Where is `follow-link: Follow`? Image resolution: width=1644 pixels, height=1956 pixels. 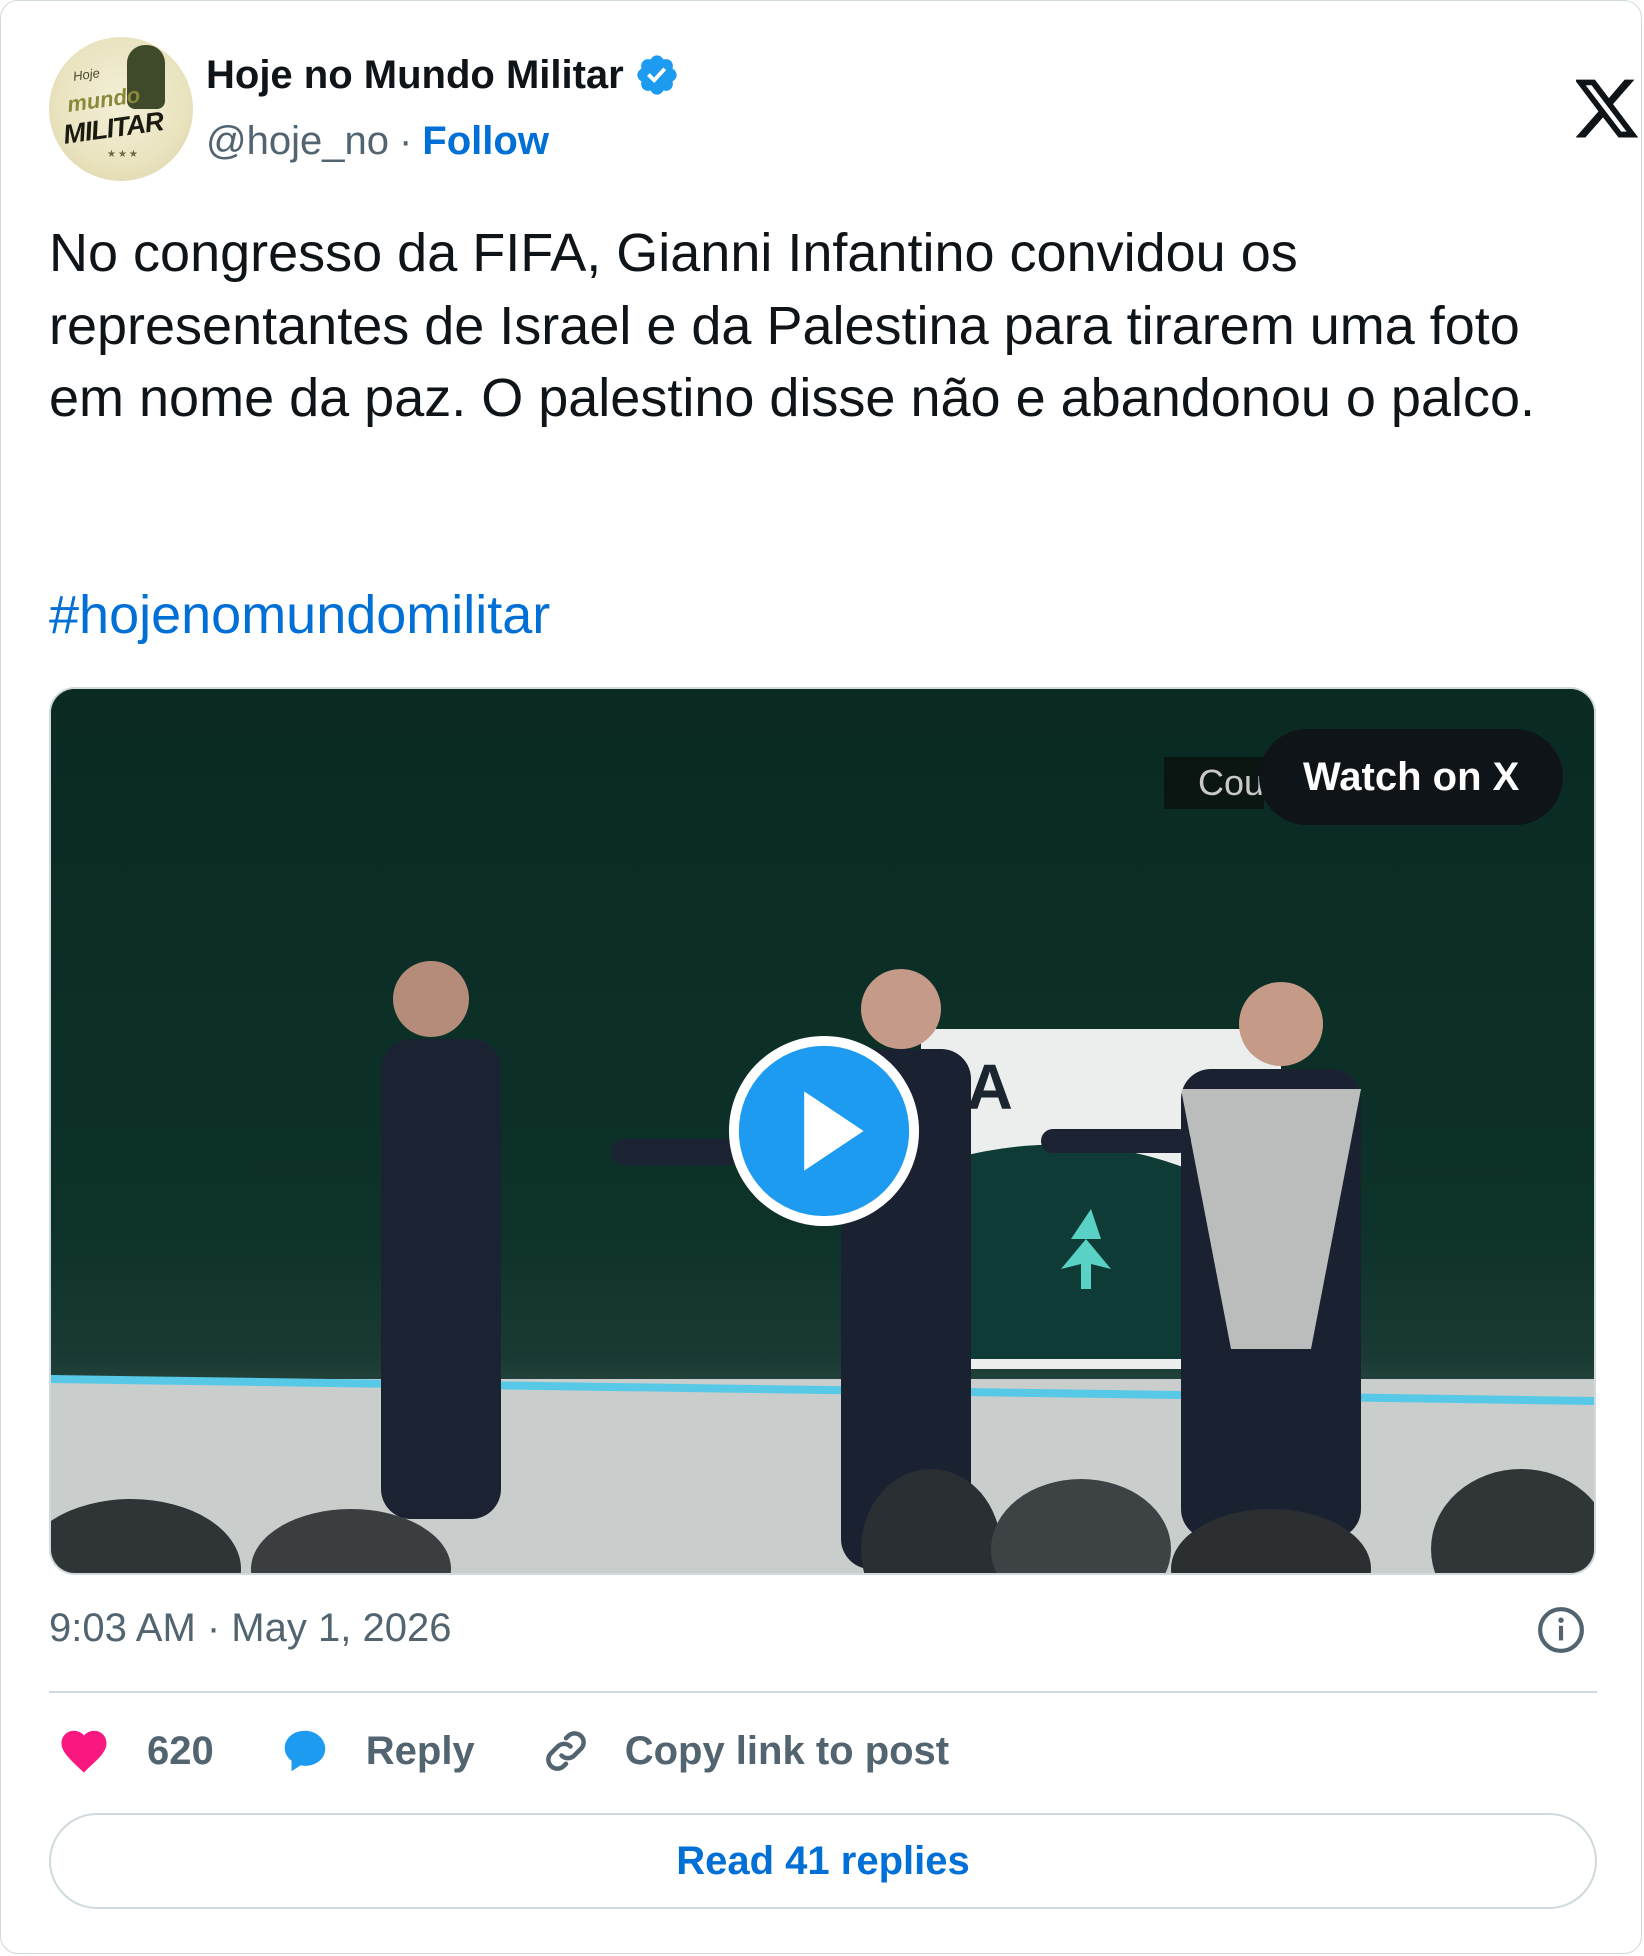 follow-link: Follow is located at coordinates (485, 141).